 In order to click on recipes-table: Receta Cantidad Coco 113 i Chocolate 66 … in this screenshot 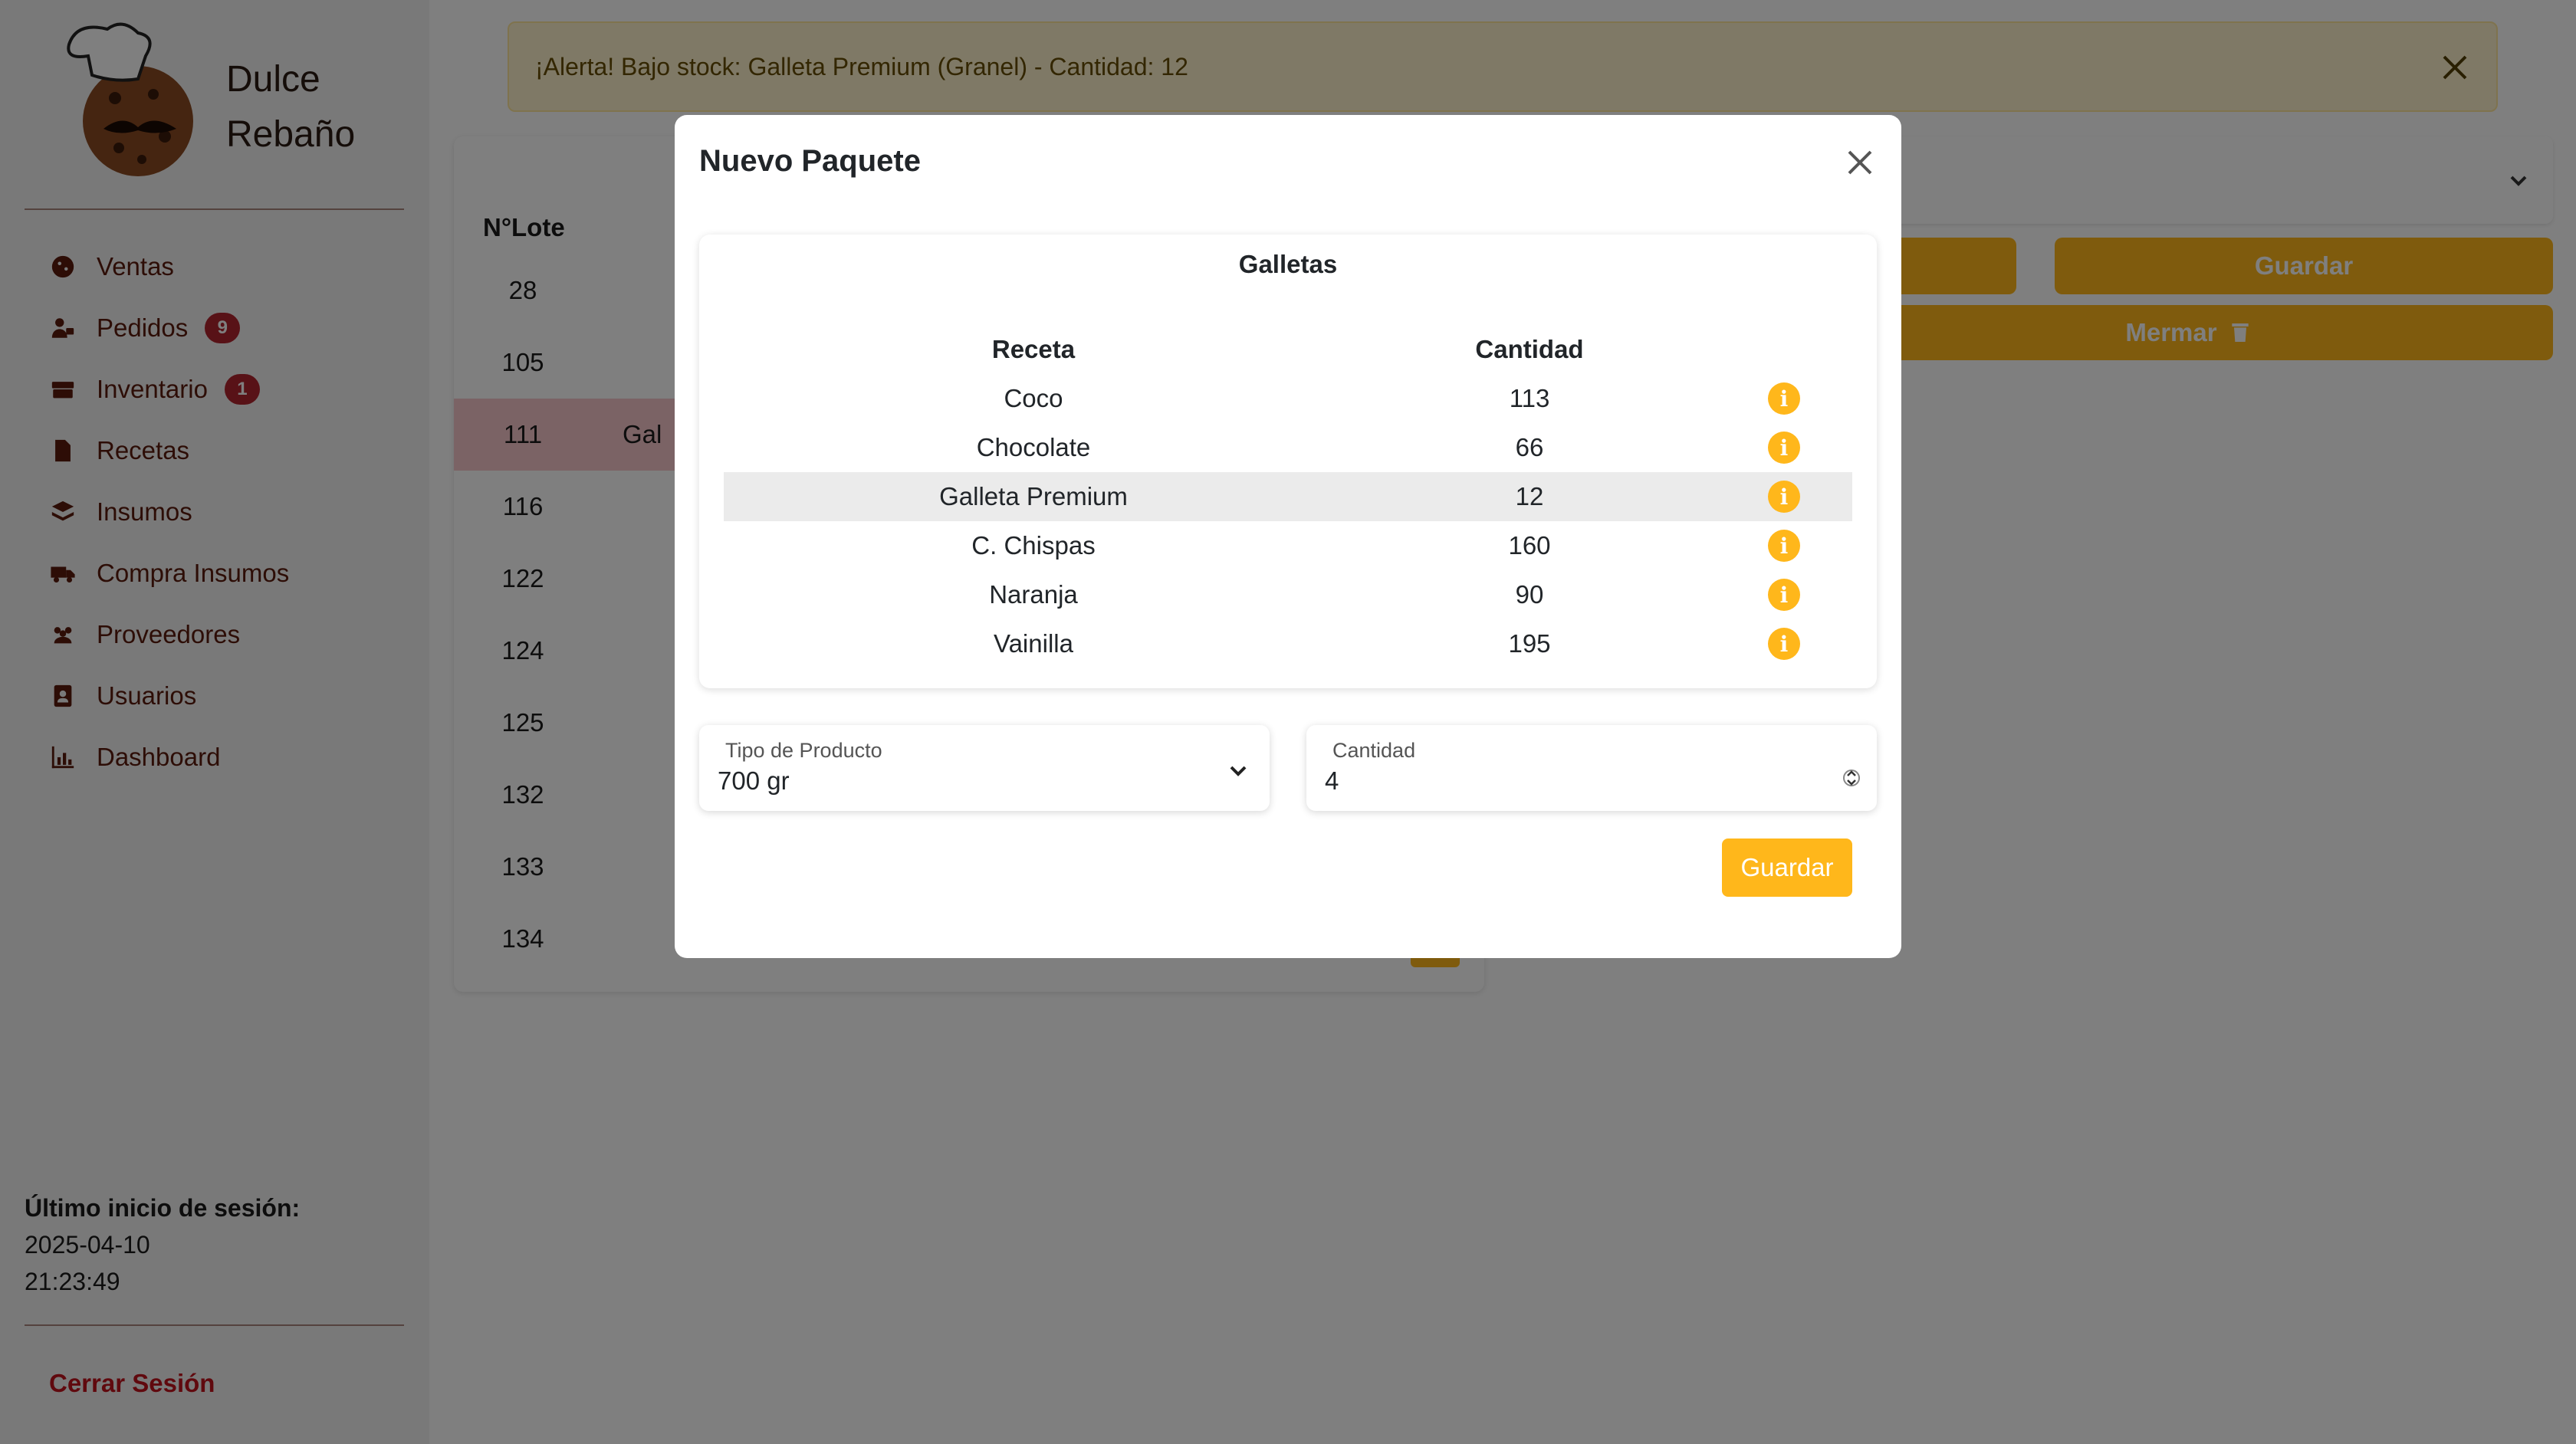, I will do `click(1288, 497)`.